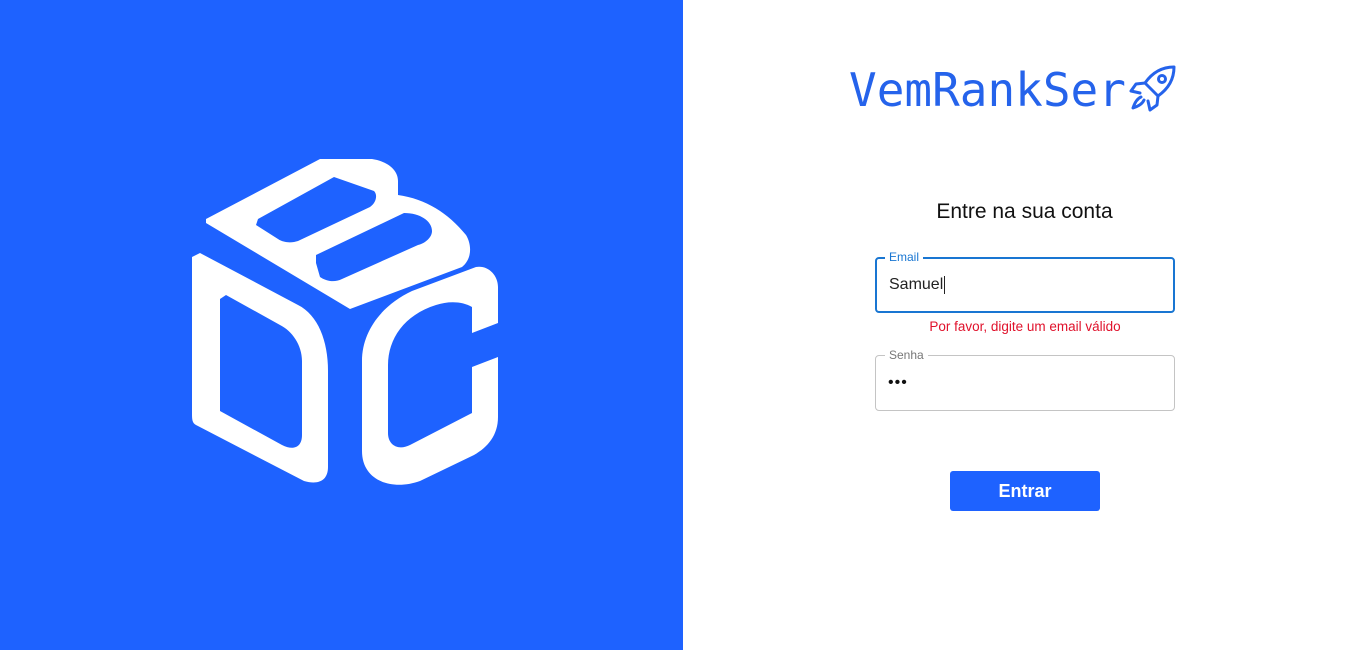 Image resolution: width=1366 pixels, height=650 pixels. I want to click on password-field: Senha •••, so click(1025, 379).